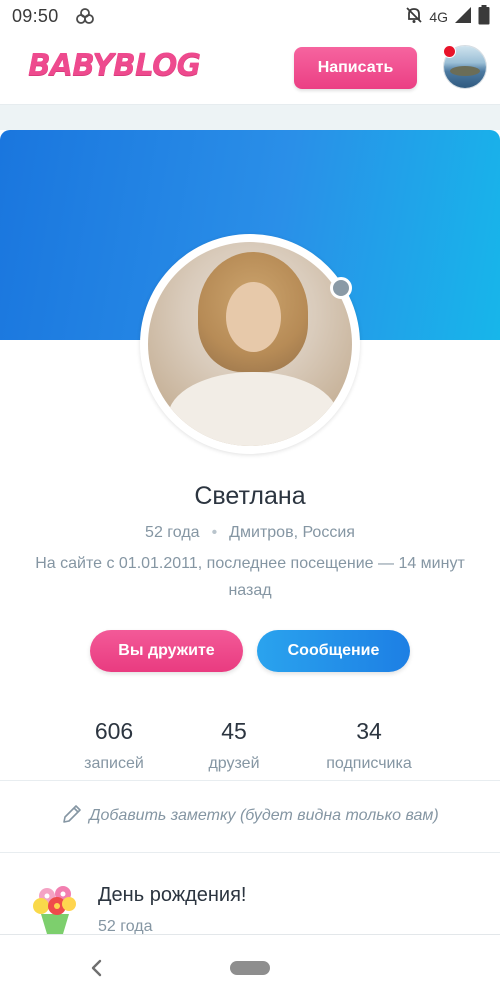 Image resolution: width=500 pixels, height=1001 pixels. Describe the element at coordinates (234, 731) in the screenshot. I see `stat-value: 45` at that location.